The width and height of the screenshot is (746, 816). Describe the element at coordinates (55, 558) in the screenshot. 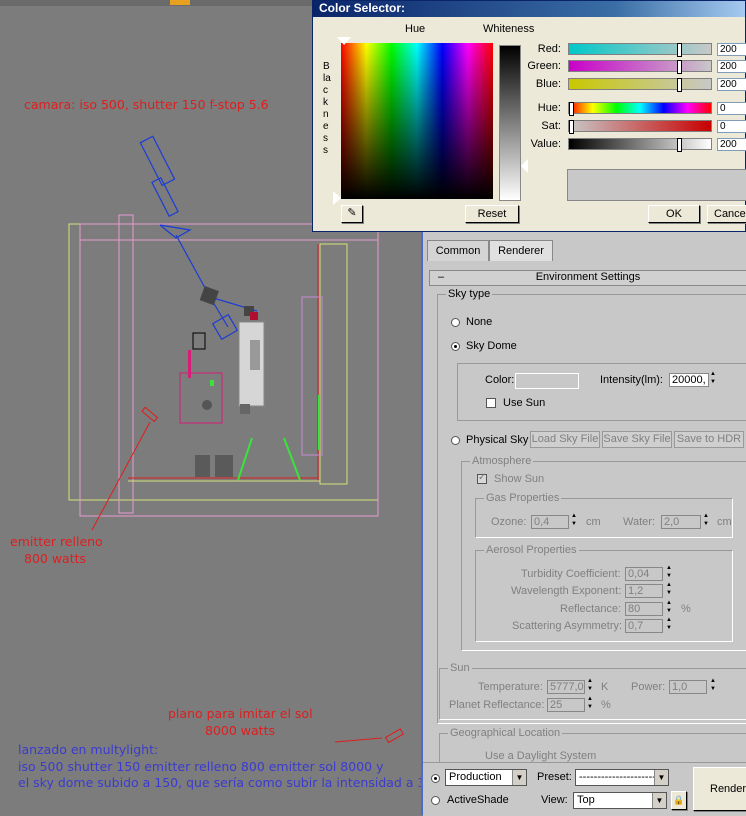

I see `emitter-annotation-line2: 800 watts` at that location.